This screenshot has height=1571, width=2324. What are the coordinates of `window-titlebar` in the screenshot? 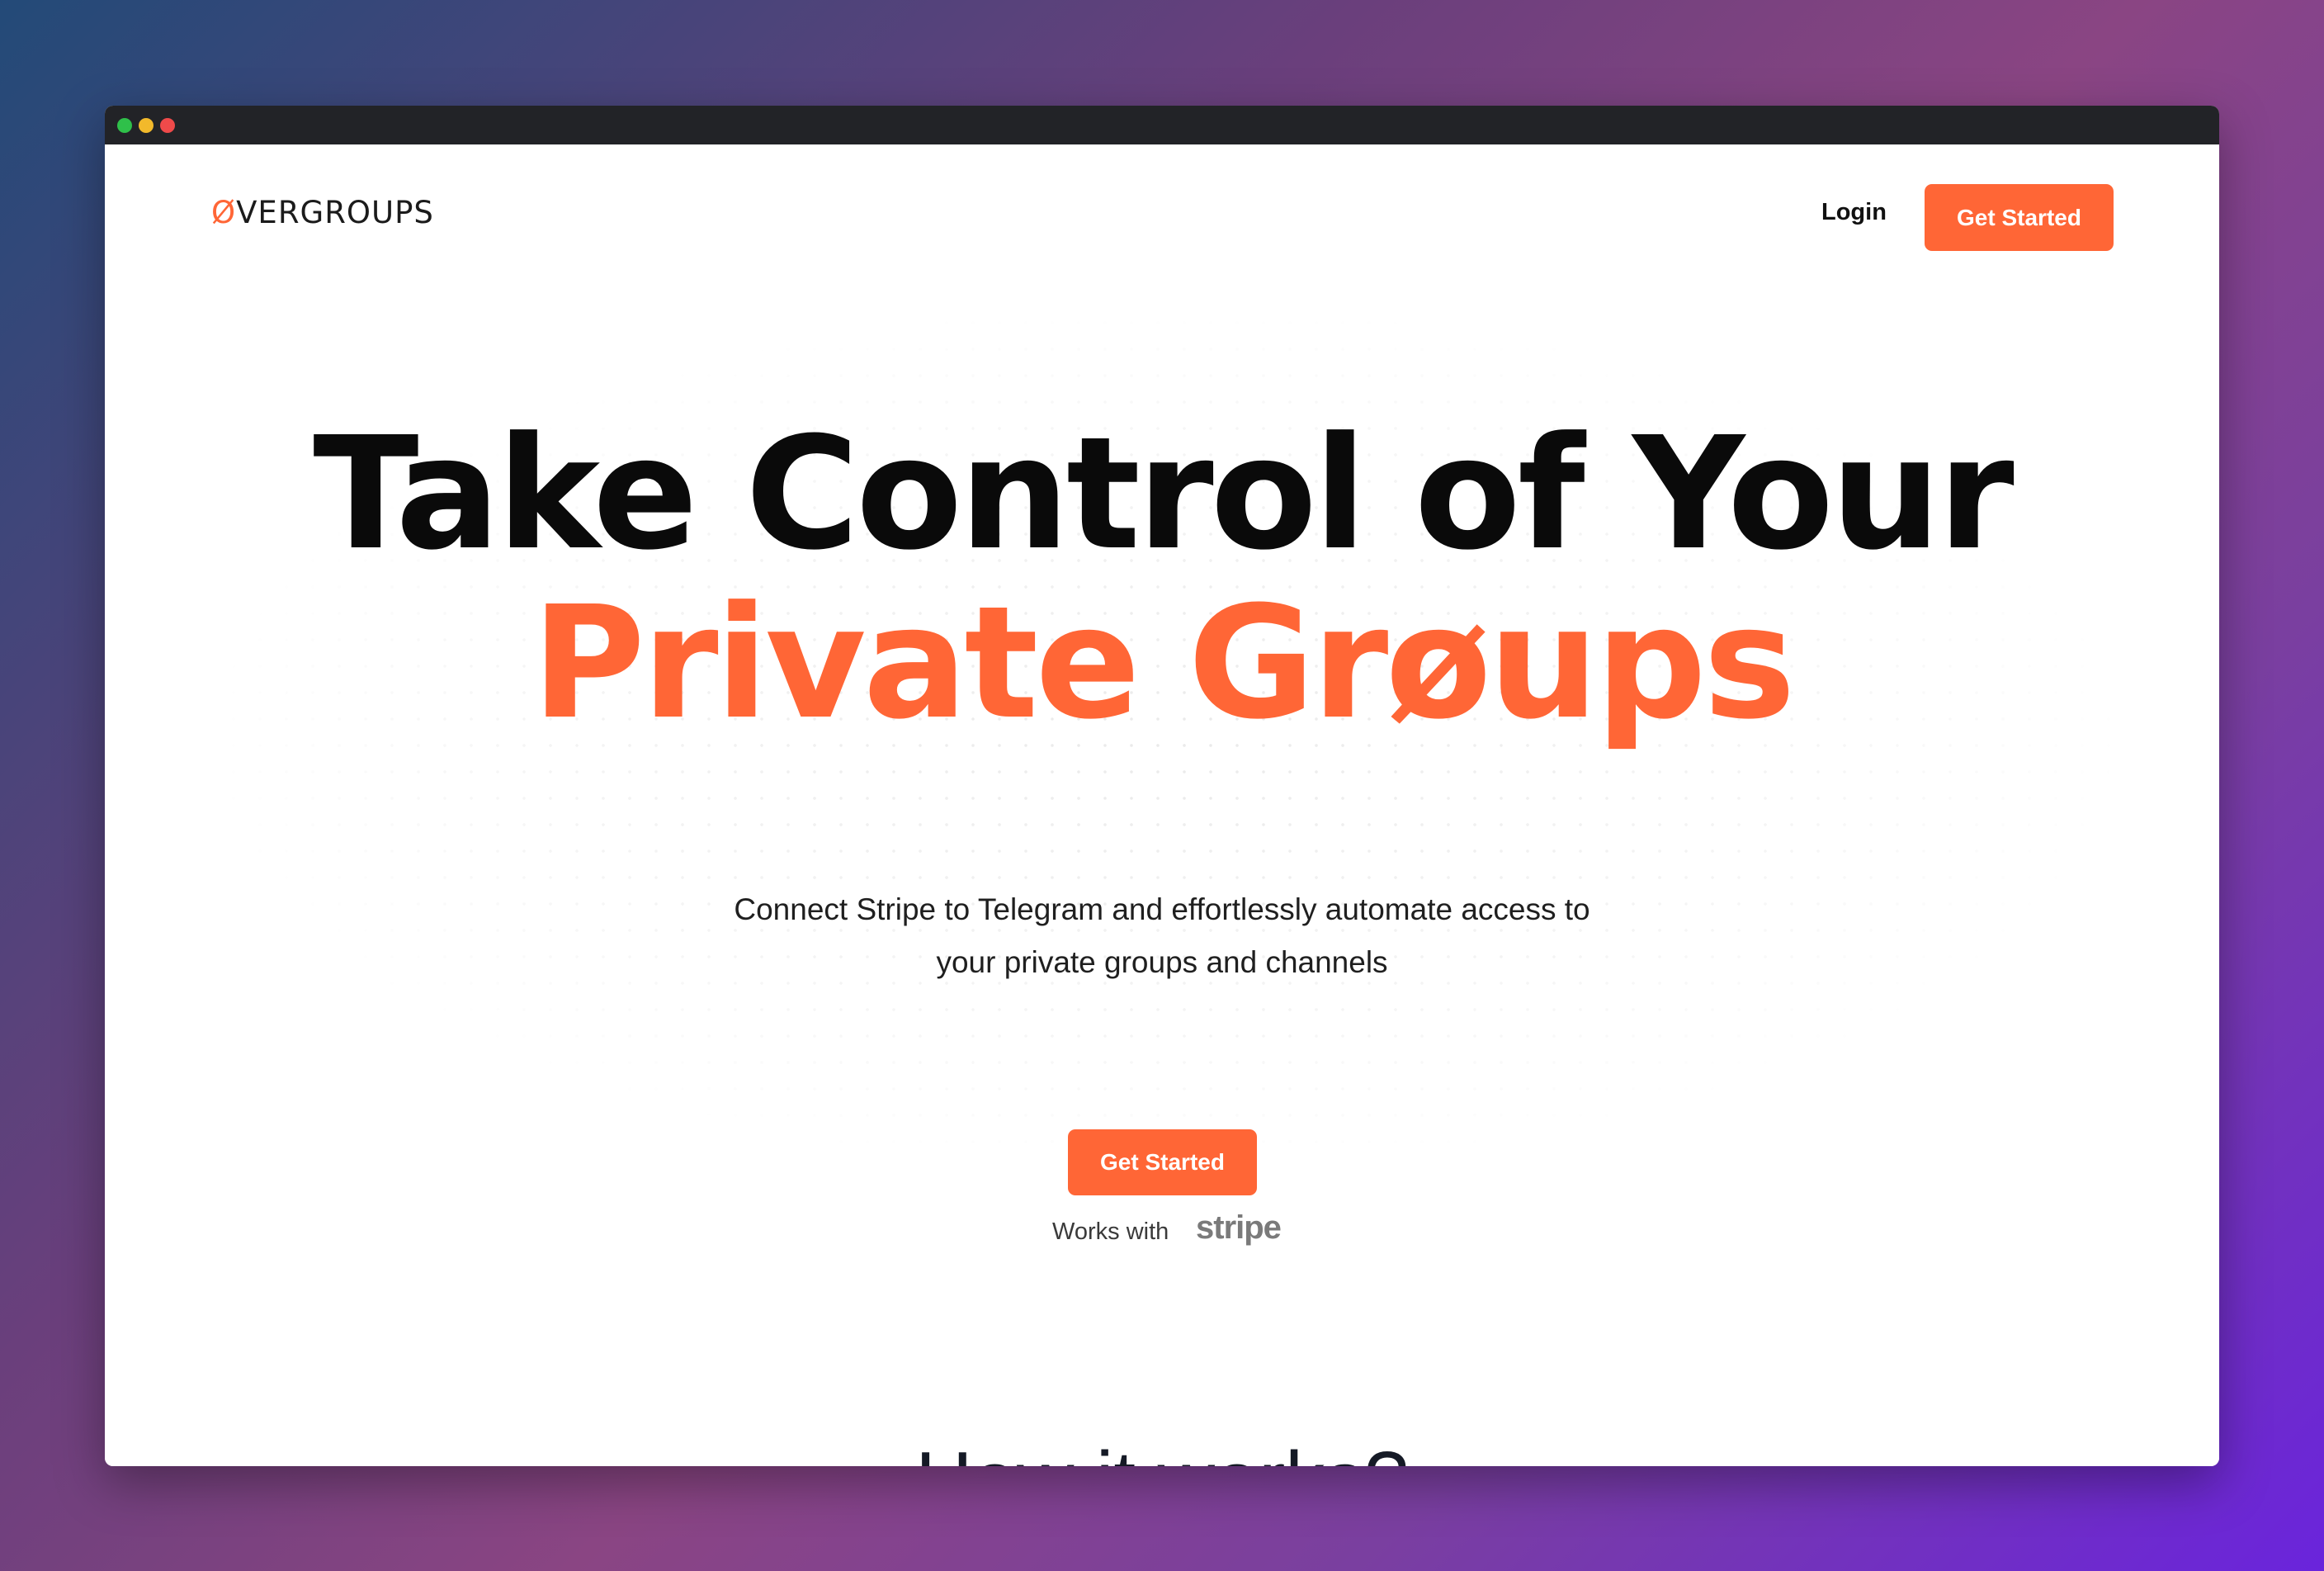 It's located at (1162, 125).